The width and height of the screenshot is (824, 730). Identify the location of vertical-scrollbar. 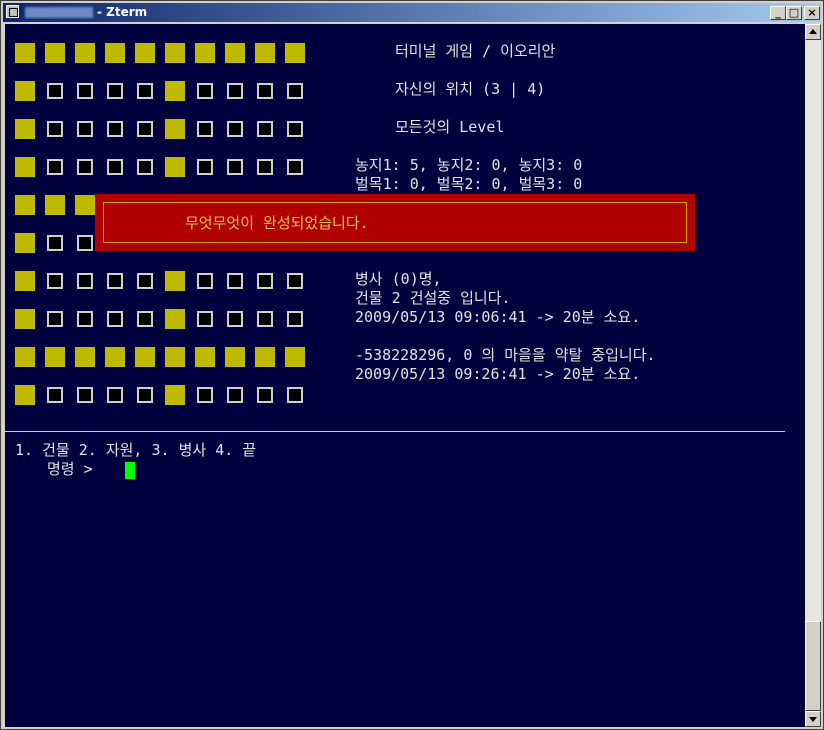
(813, 375).